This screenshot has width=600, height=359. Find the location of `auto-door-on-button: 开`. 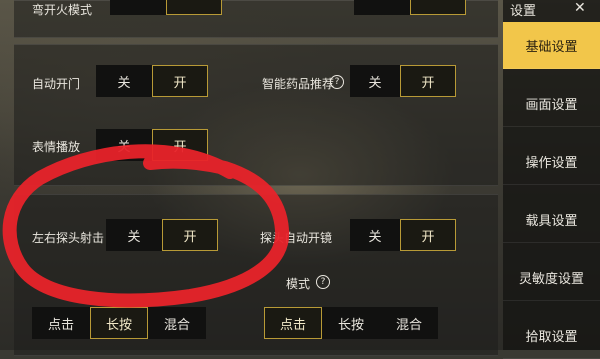

auto-door-on-button: 开 is located at coordinates (180, 81).